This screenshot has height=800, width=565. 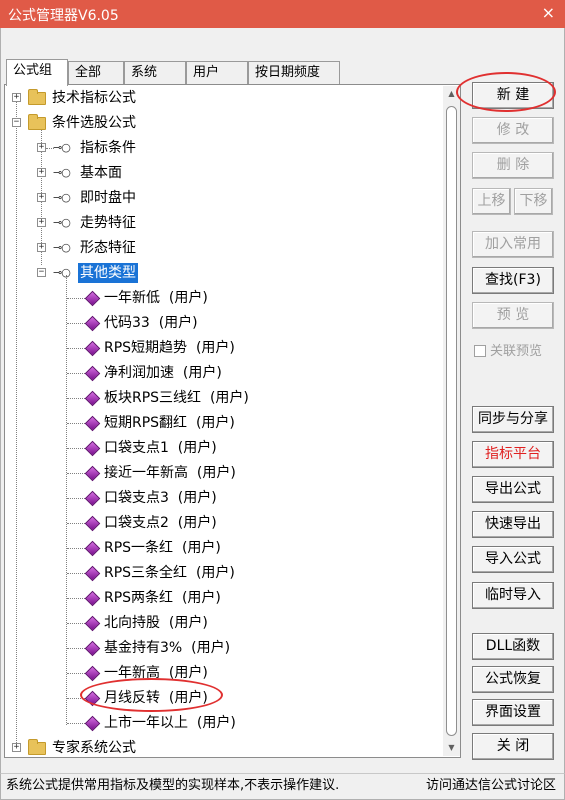 What do you see at coordinates (491, 786) in the screenshot?
I see `forum-link: 访问通达信公式讨论区` at bounding box center [491, 786].